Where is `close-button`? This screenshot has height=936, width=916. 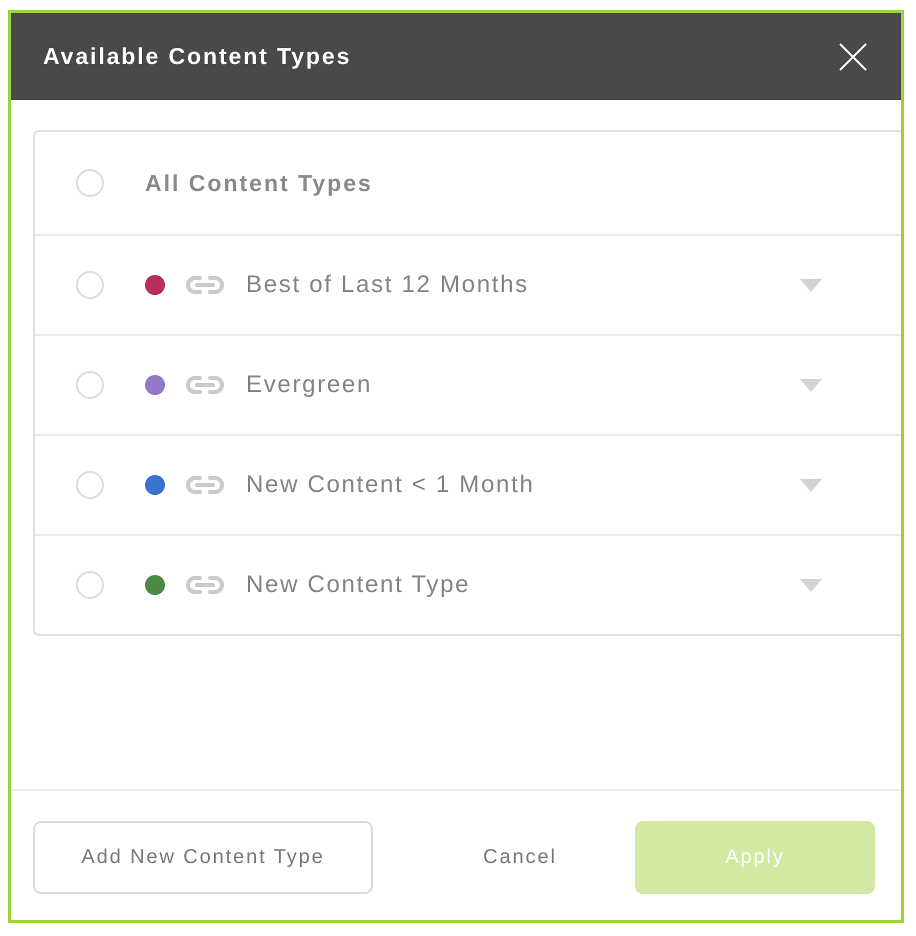 close-button is located at coordinates (853, 56).